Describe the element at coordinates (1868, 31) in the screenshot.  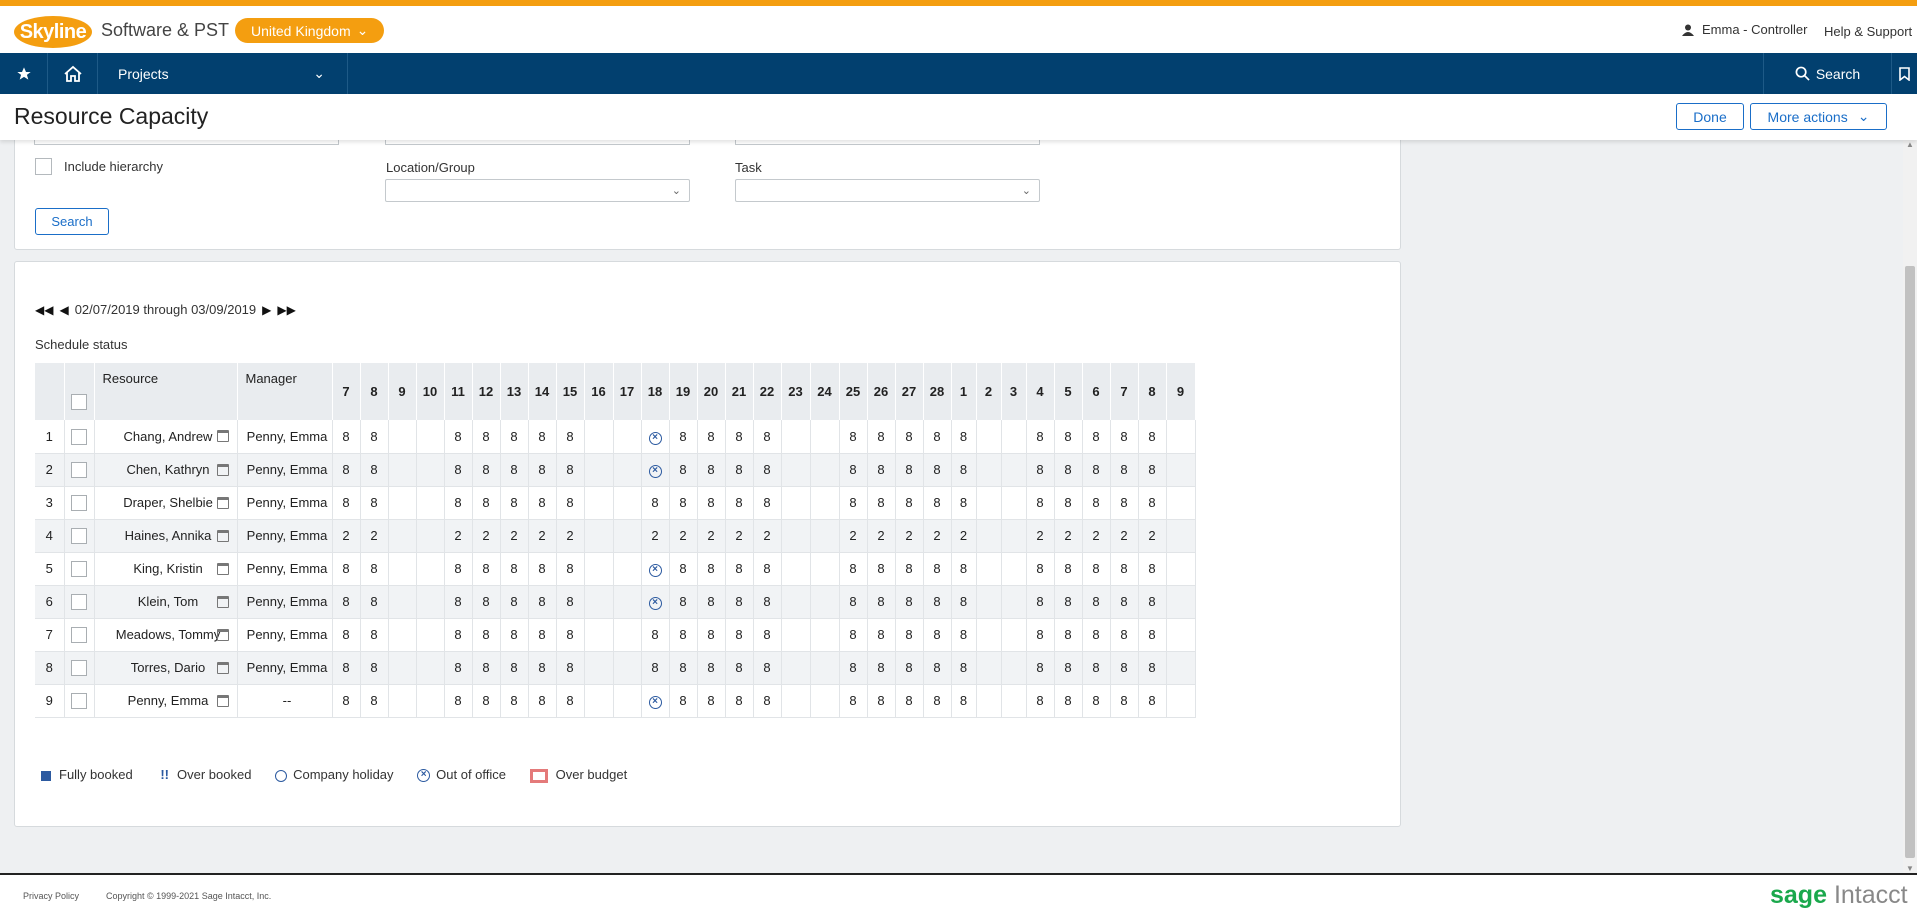
I see `help-support-link: Help & Support` at that location.